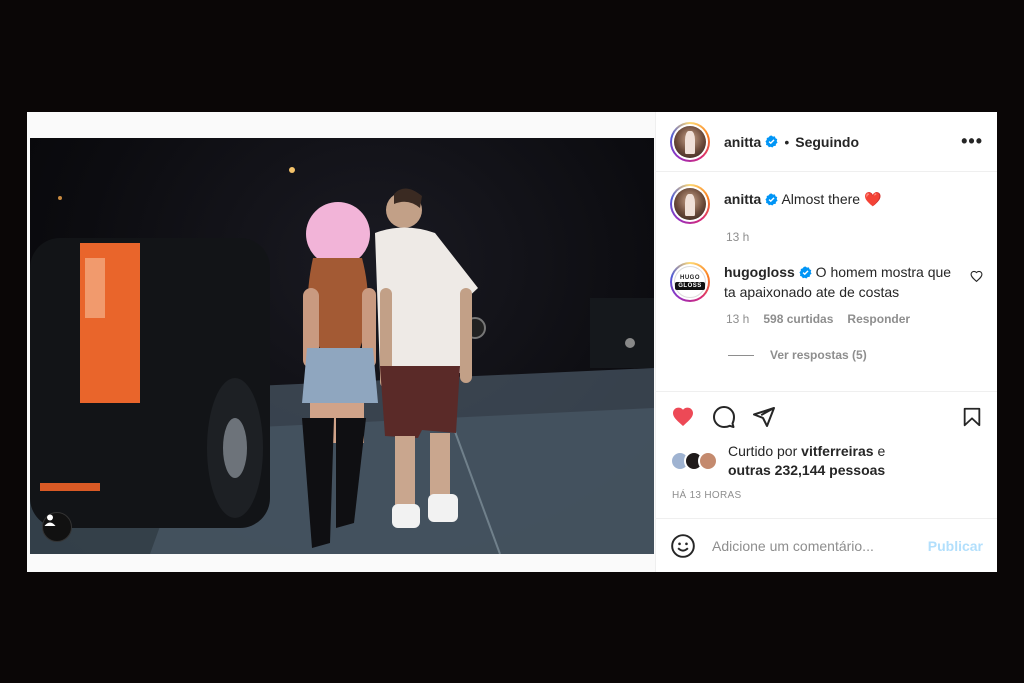  What do you see at coordinates (976, 276) in the screenshot?
I see `small-heart-icon` at bounding box center [976, 276].